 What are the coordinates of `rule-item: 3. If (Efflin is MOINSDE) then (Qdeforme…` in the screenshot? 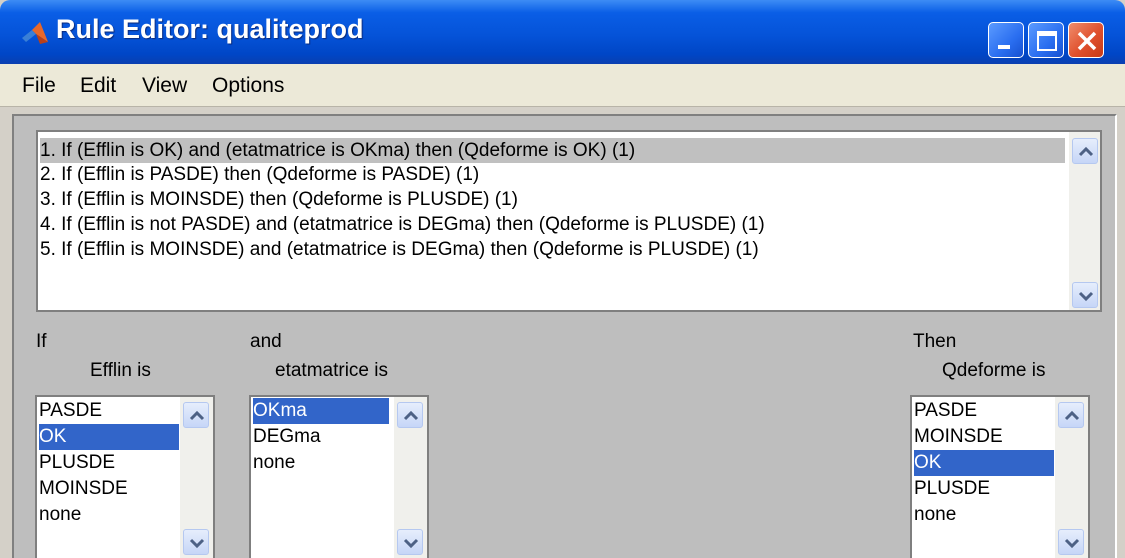 It's located at (279, 199).